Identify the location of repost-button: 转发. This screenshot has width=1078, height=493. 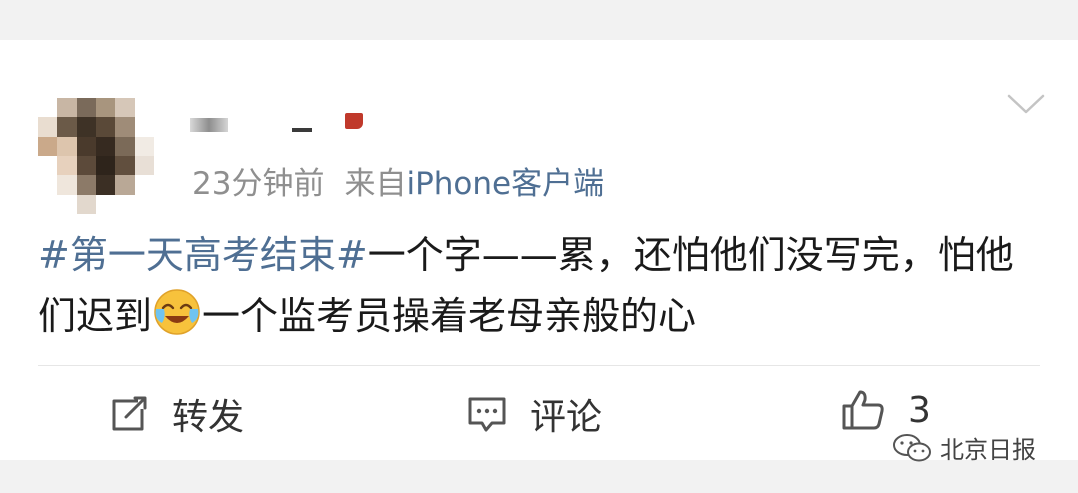
(176, 414).